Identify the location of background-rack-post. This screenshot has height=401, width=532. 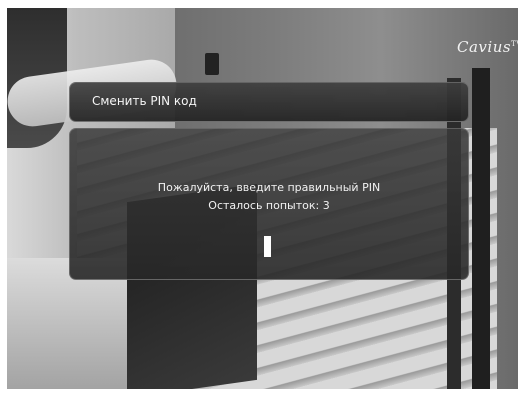
(481, 228).